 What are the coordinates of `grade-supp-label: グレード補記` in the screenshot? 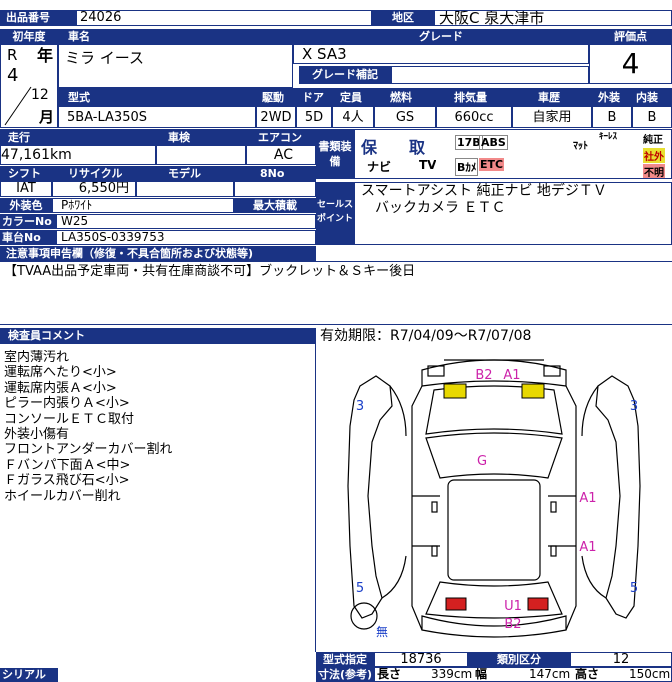 It's located at (345, 75).